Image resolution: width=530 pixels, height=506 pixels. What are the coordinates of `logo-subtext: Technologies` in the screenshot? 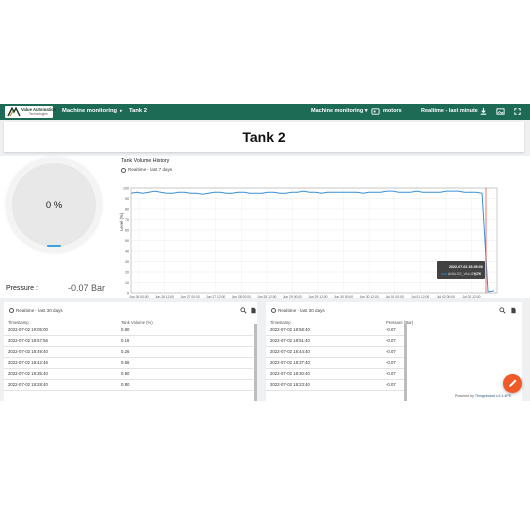 It's located at (38, 114).